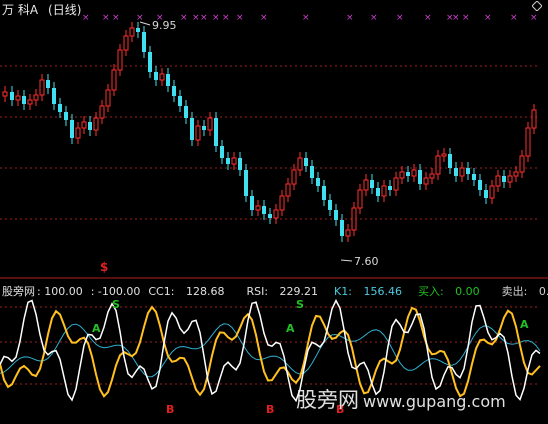 This screenshot has width=548, height=424. I want to click on indicator-name: 股旁网, so click(18, 291).